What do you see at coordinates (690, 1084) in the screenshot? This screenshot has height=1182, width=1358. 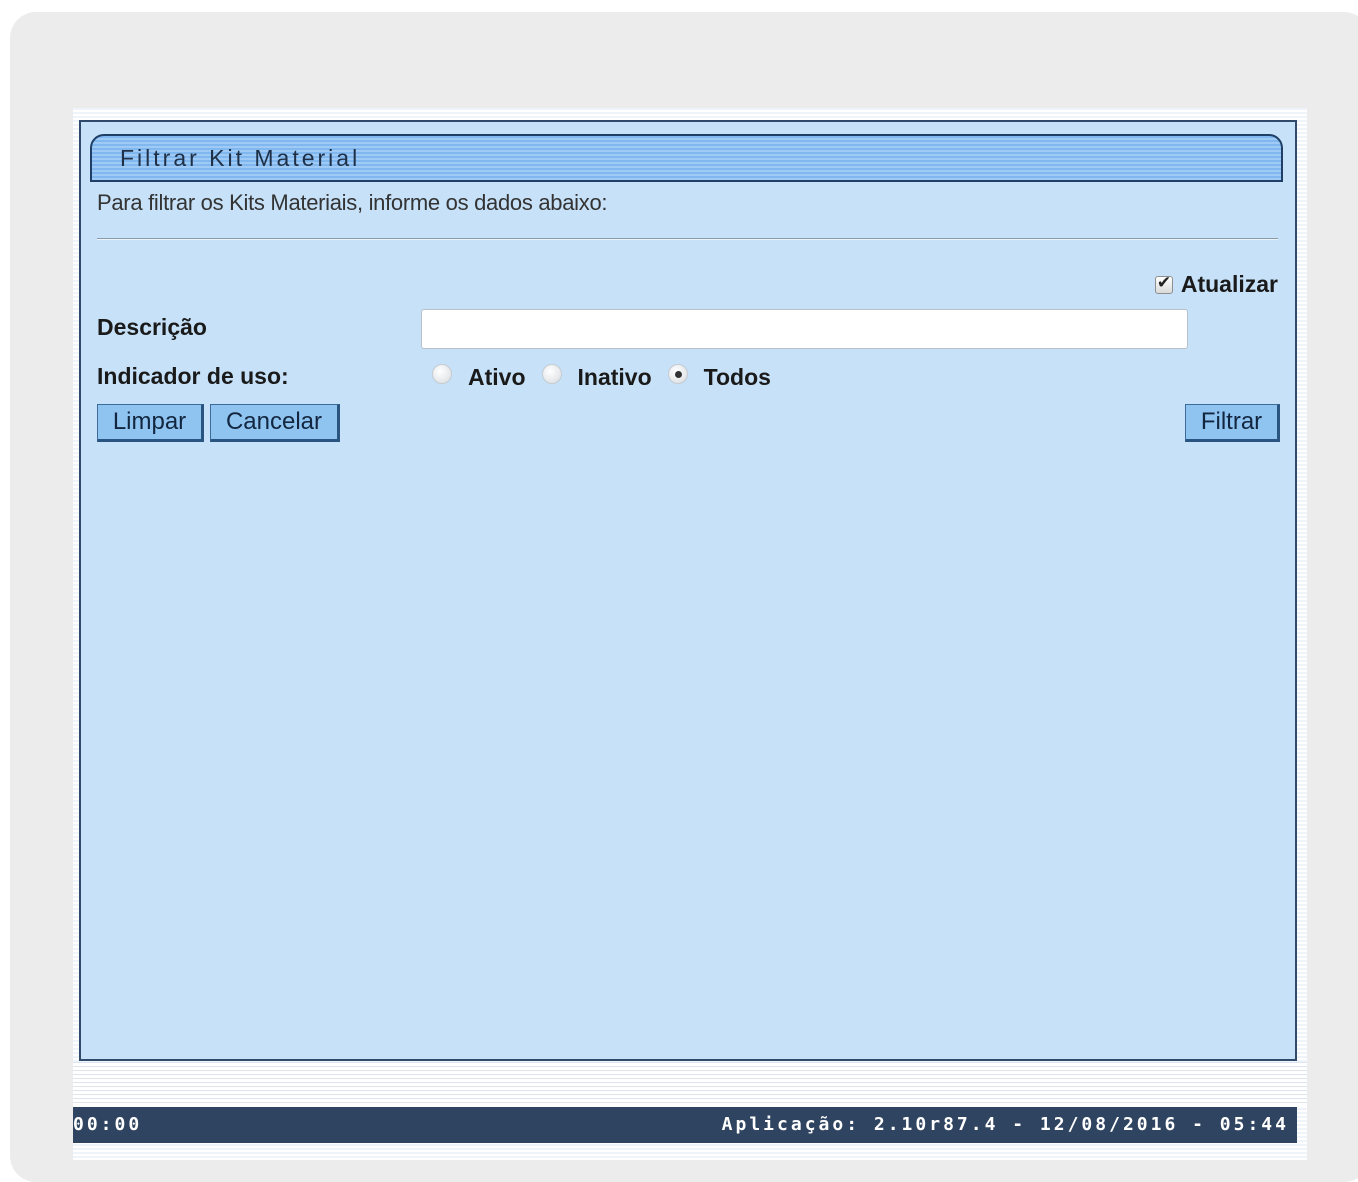 I see `footer-separator` at bounding box center [690, 1084].